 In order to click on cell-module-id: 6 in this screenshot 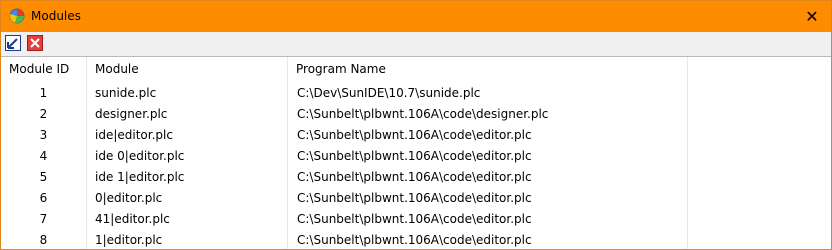, I will do `click(43, 198)`.